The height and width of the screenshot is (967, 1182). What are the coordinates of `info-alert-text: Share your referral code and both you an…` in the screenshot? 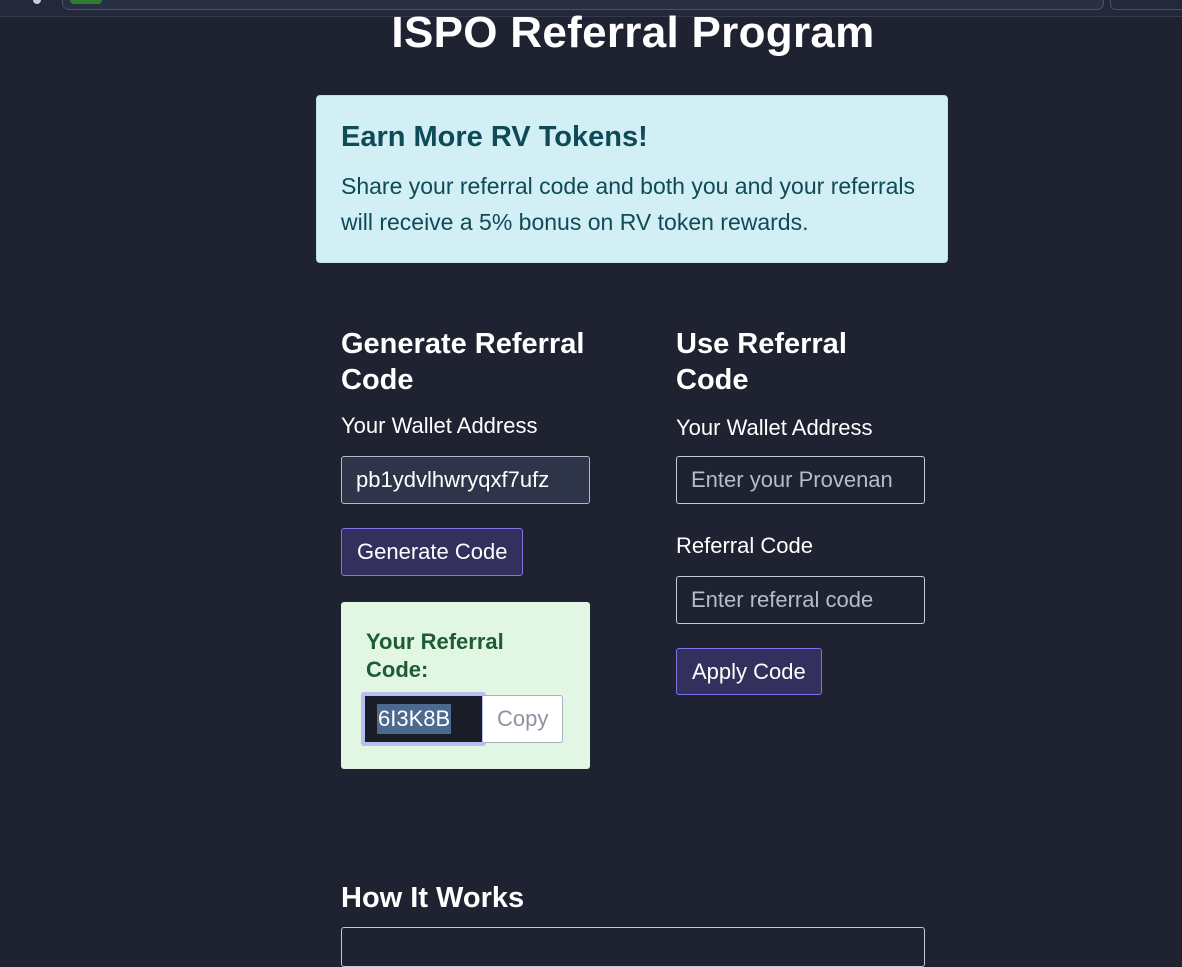 It's located at (628, 204).